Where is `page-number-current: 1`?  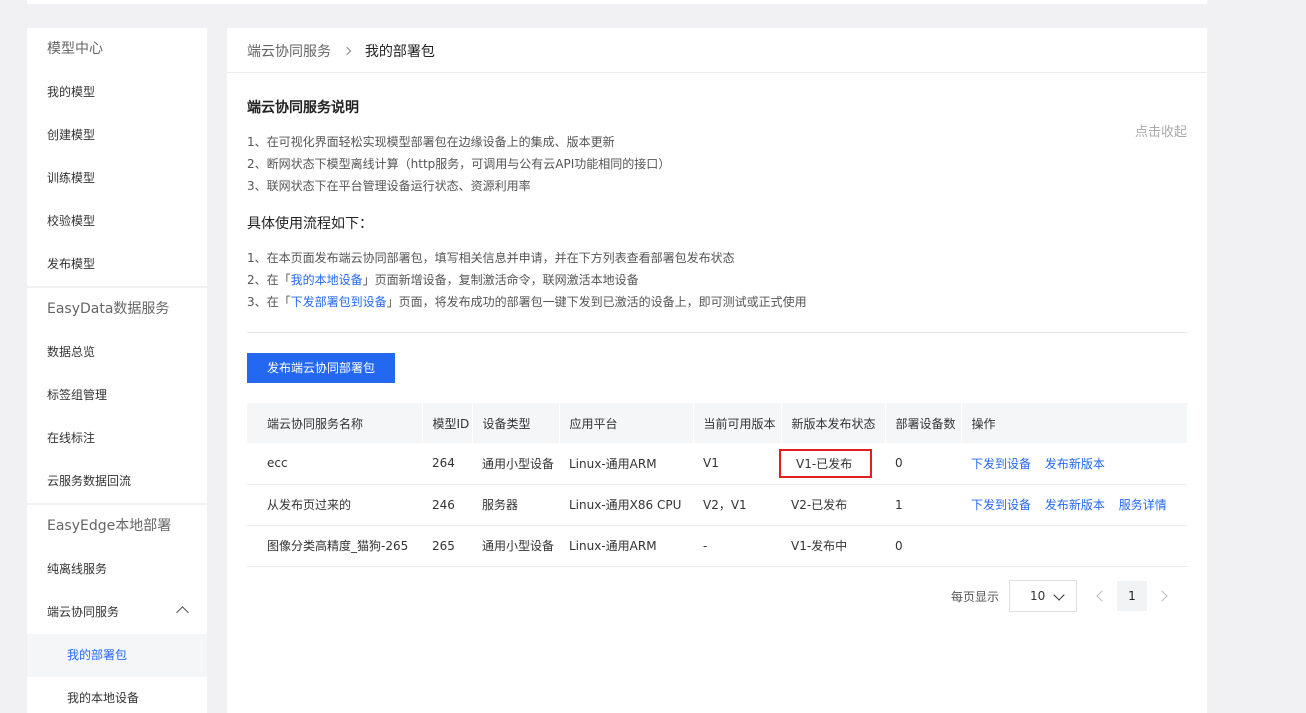 page-number-current: 1 is located at coordinates (1132, 596).